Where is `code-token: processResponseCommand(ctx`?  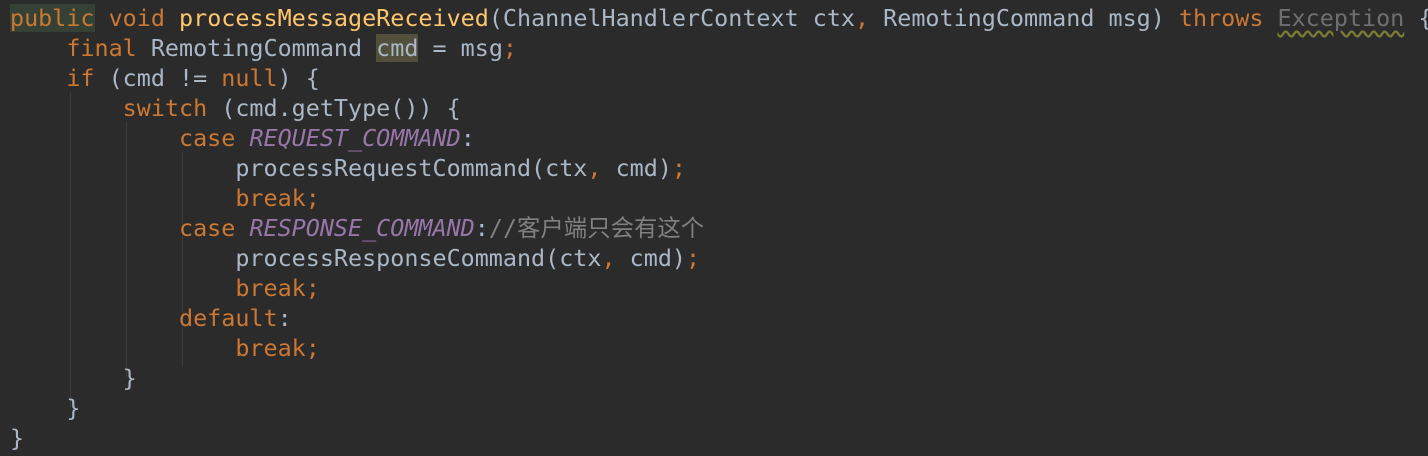 code-token: processResponseCommand(ctx is located at coordinates (418, 258).